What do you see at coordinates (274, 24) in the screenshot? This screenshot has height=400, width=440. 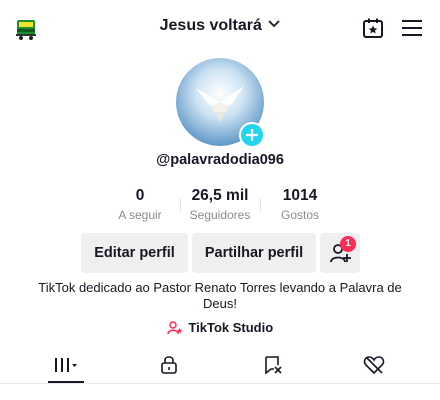 I see `chevron-down-icon` at bounding box center [274, 24].